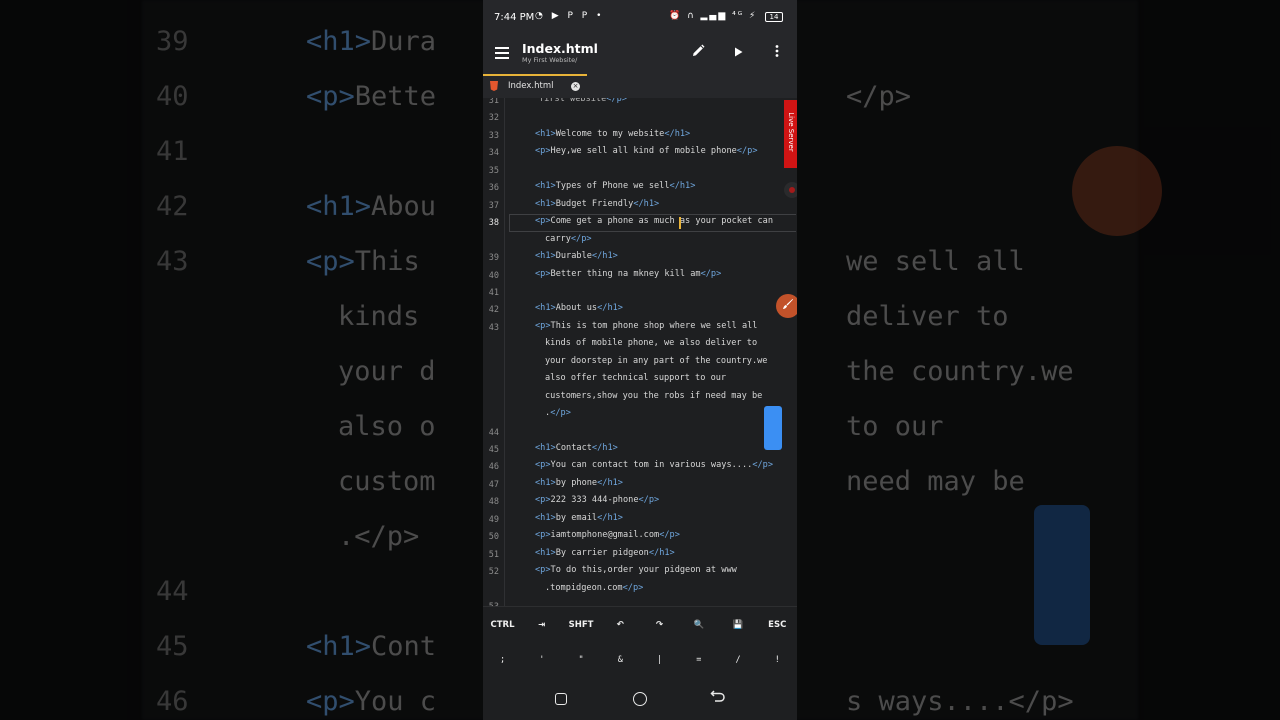 This screenshot has height=720, width=1280. I want to click on line-number: 34, so click(493, 153).